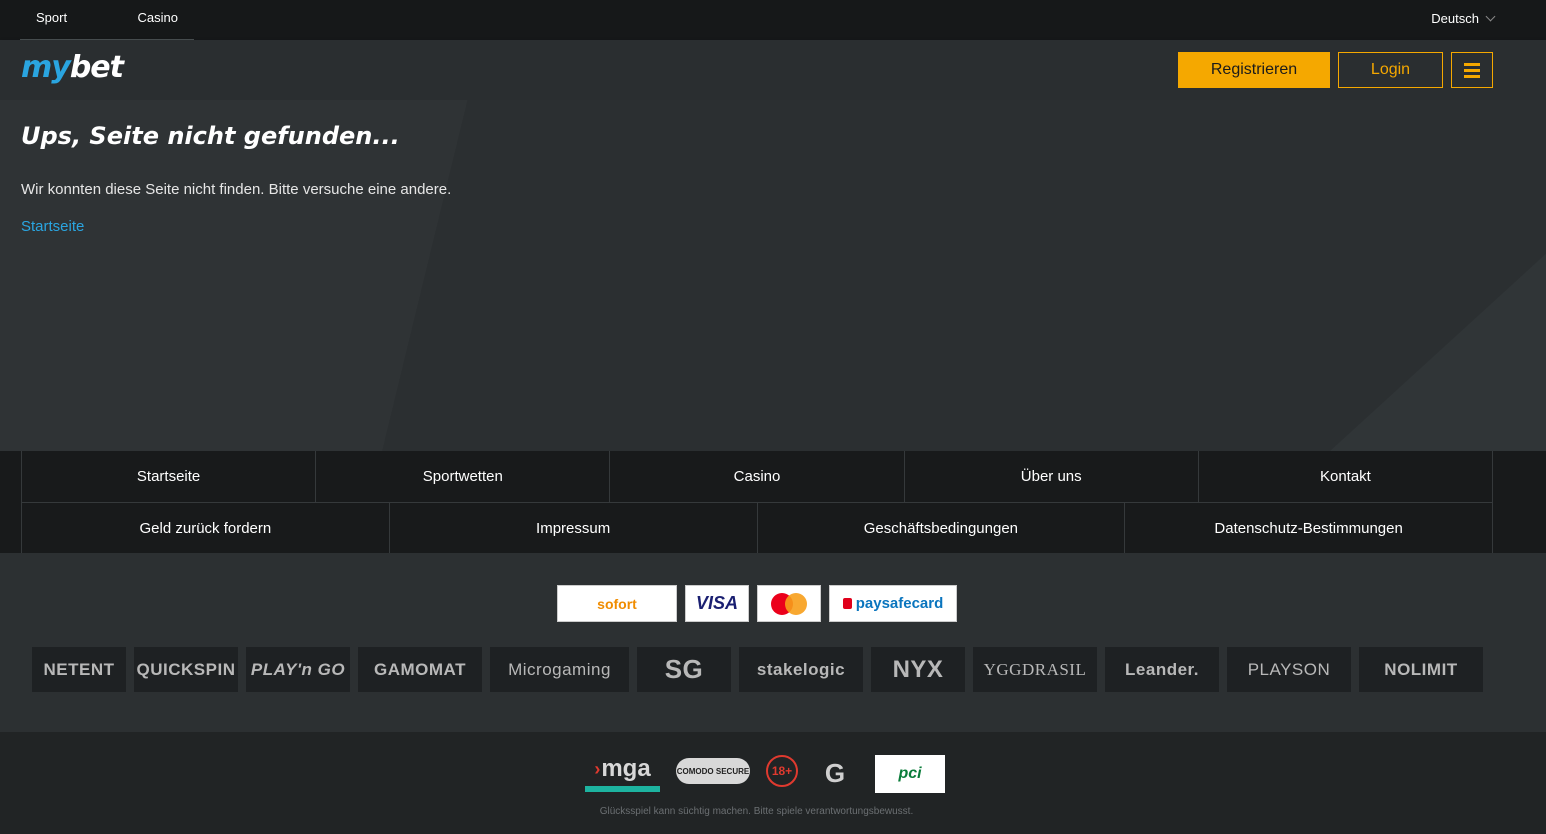 The height and width of the screenshot is (834, 1546). Describe the element at coordinates (1050, 476) in the screenshot. I see `footer-link-ueber-uns: Über uns` at that location.